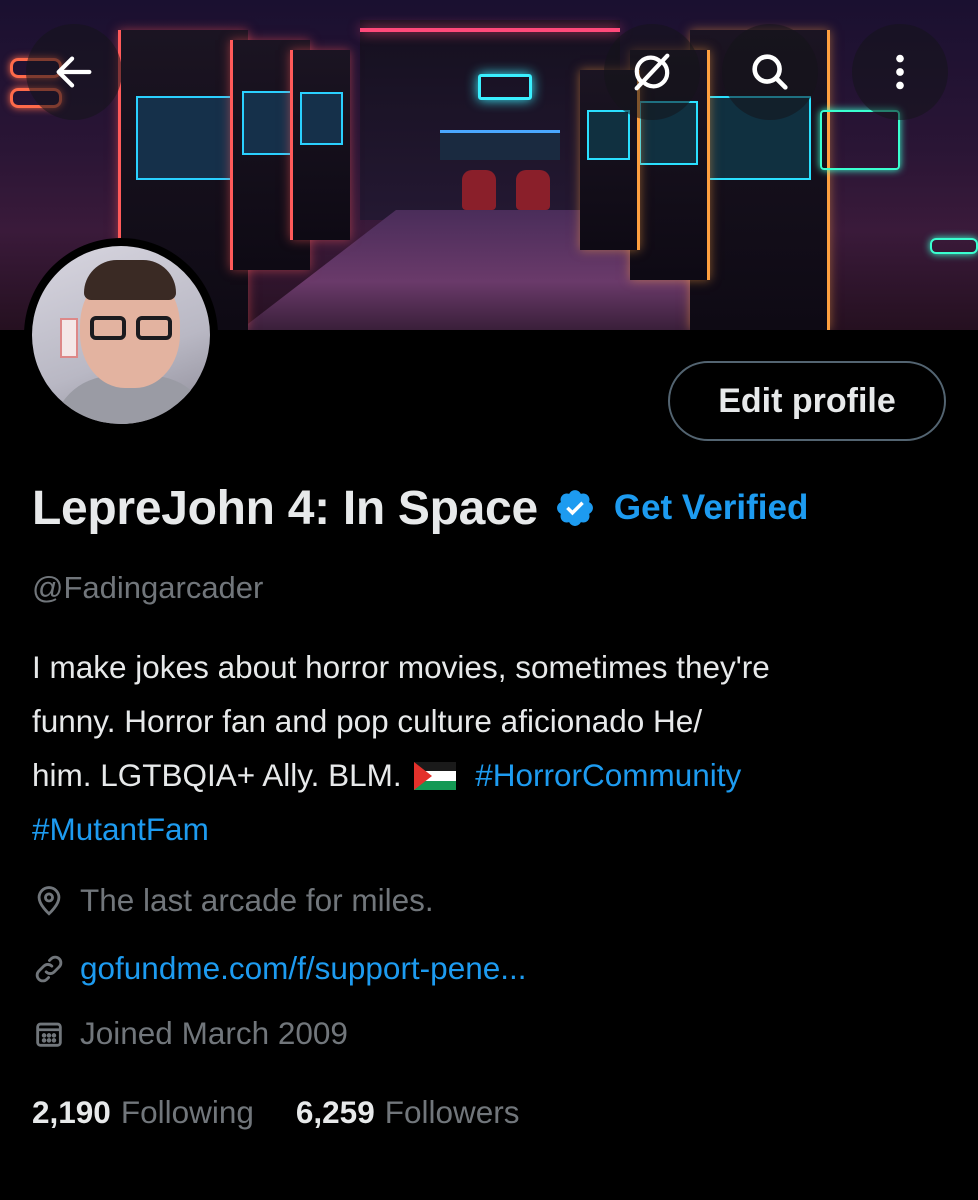  What do you see at coordinates (711, 508) in the screenshot?
I see `get-verified-link: Get Verified` at bounding box center [711, 508].